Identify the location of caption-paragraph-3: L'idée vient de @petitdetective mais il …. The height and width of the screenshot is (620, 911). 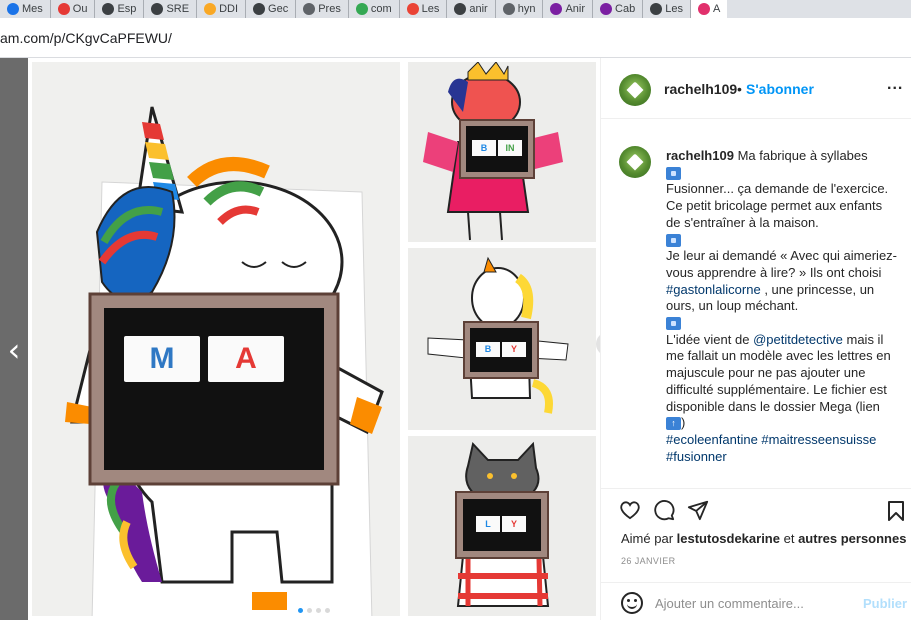
(778, 381).